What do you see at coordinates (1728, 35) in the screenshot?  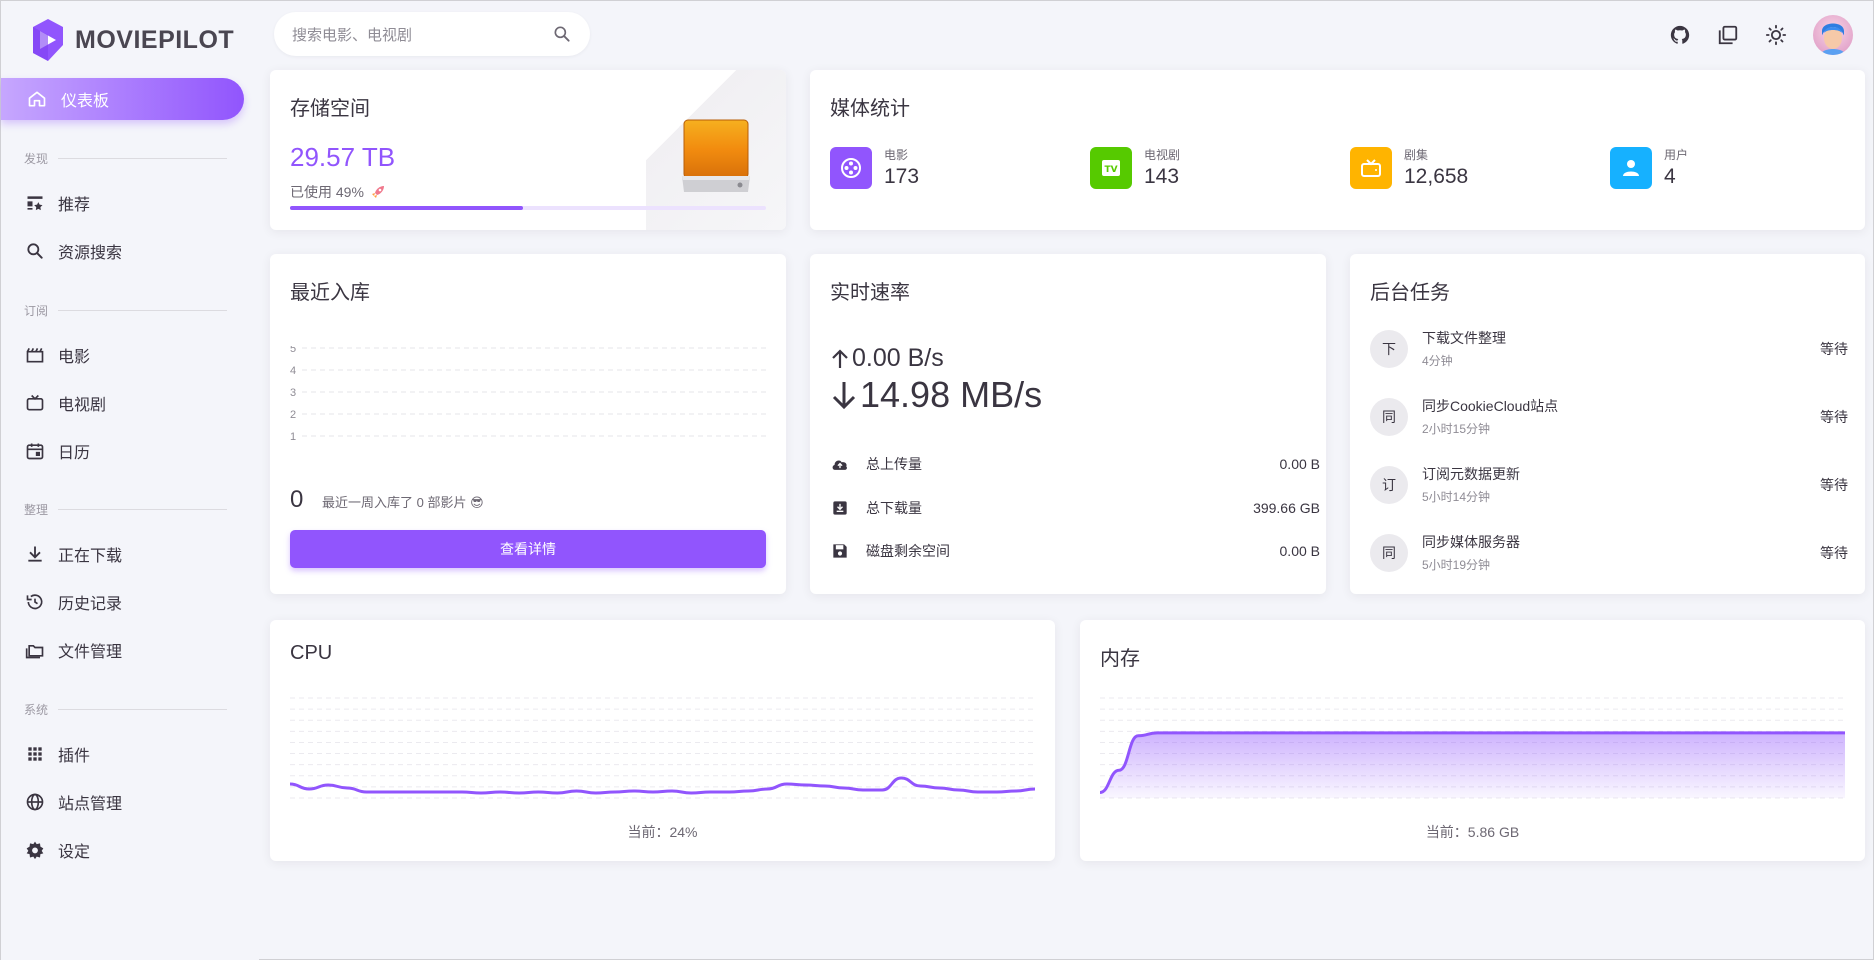 I see `copy-window-icon` at bounding box center [1728, 35].